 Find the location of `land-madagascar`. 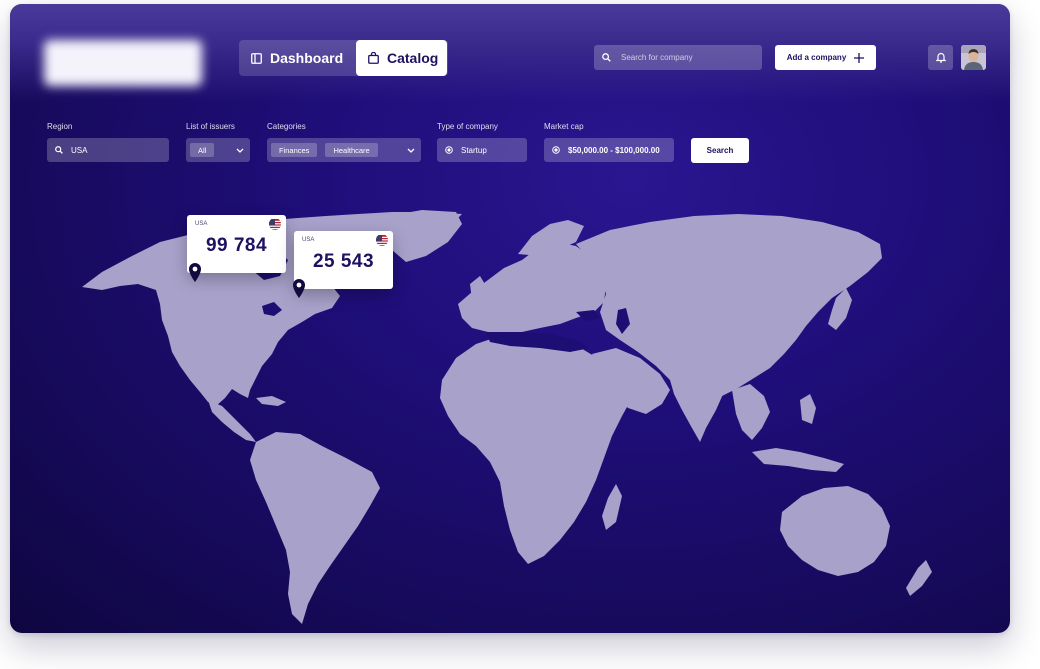

land-madagascar is located at coordinates (612, 507).